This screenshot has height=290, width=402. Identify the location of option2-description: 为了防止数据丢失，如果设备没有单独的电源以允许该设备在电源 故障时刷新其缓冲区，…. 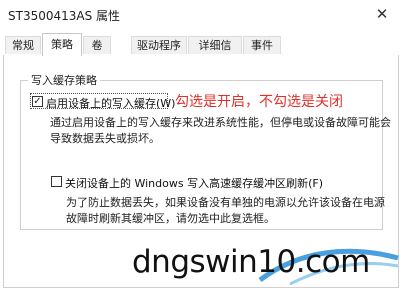
(225, 211).